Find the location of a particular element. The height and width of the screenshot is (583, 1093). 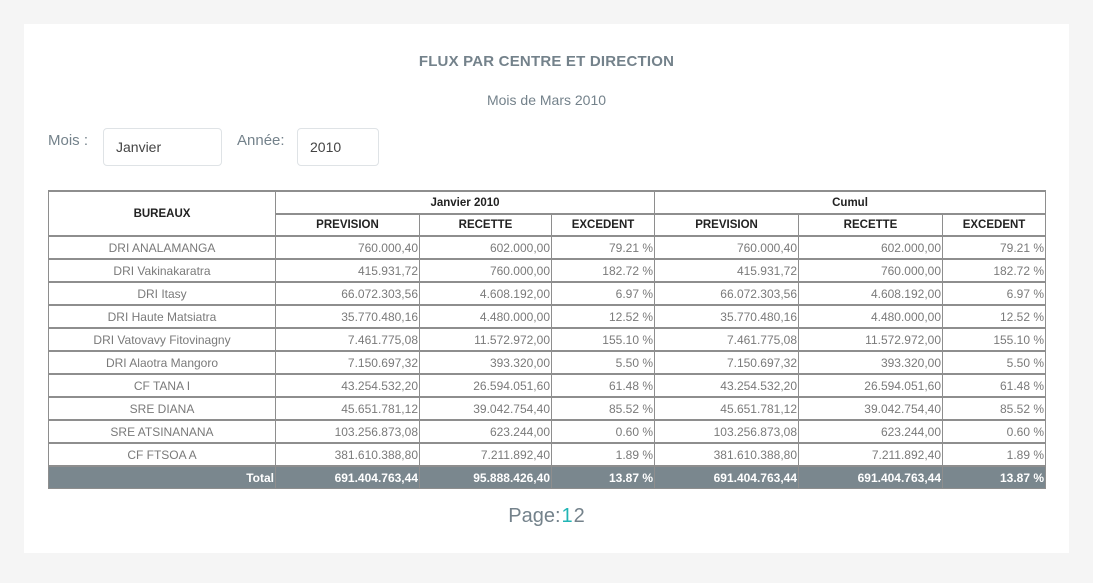

mois-label: Mois : is located at coordinates (68, 140).